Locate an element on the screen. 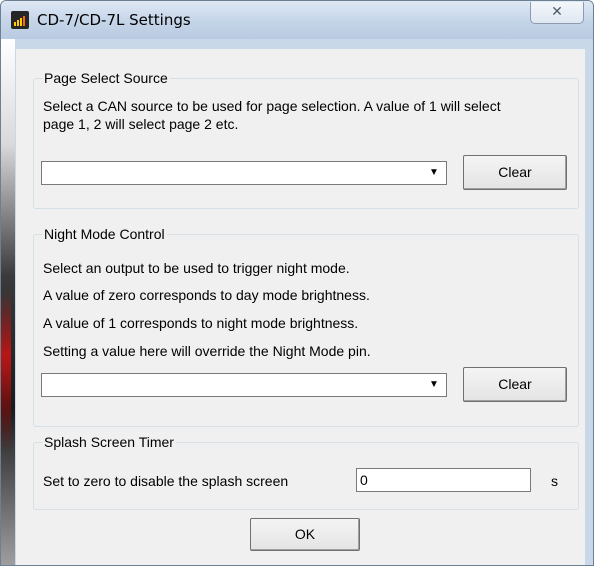 The image size is (594, 566). night-mode-clear-button: Clear is located at coordinates (515, 384).